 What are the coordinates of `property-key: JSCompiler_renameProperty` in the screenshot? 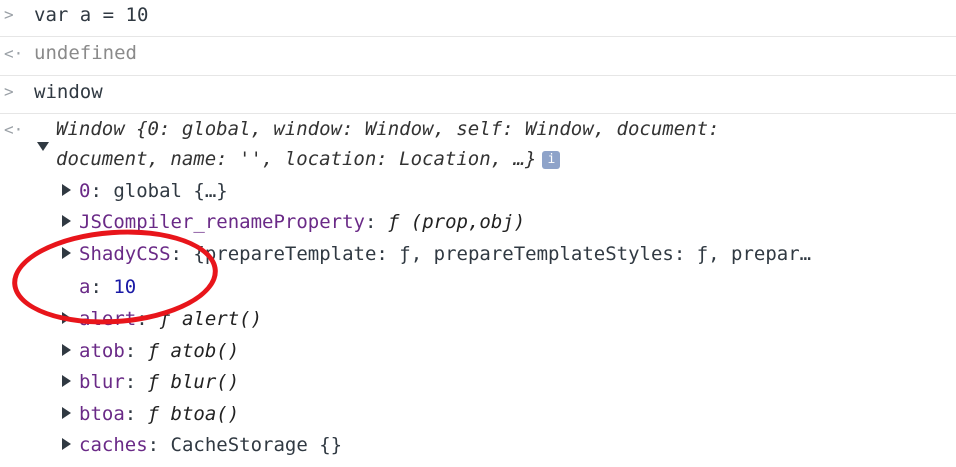 It's located at (222, 222).